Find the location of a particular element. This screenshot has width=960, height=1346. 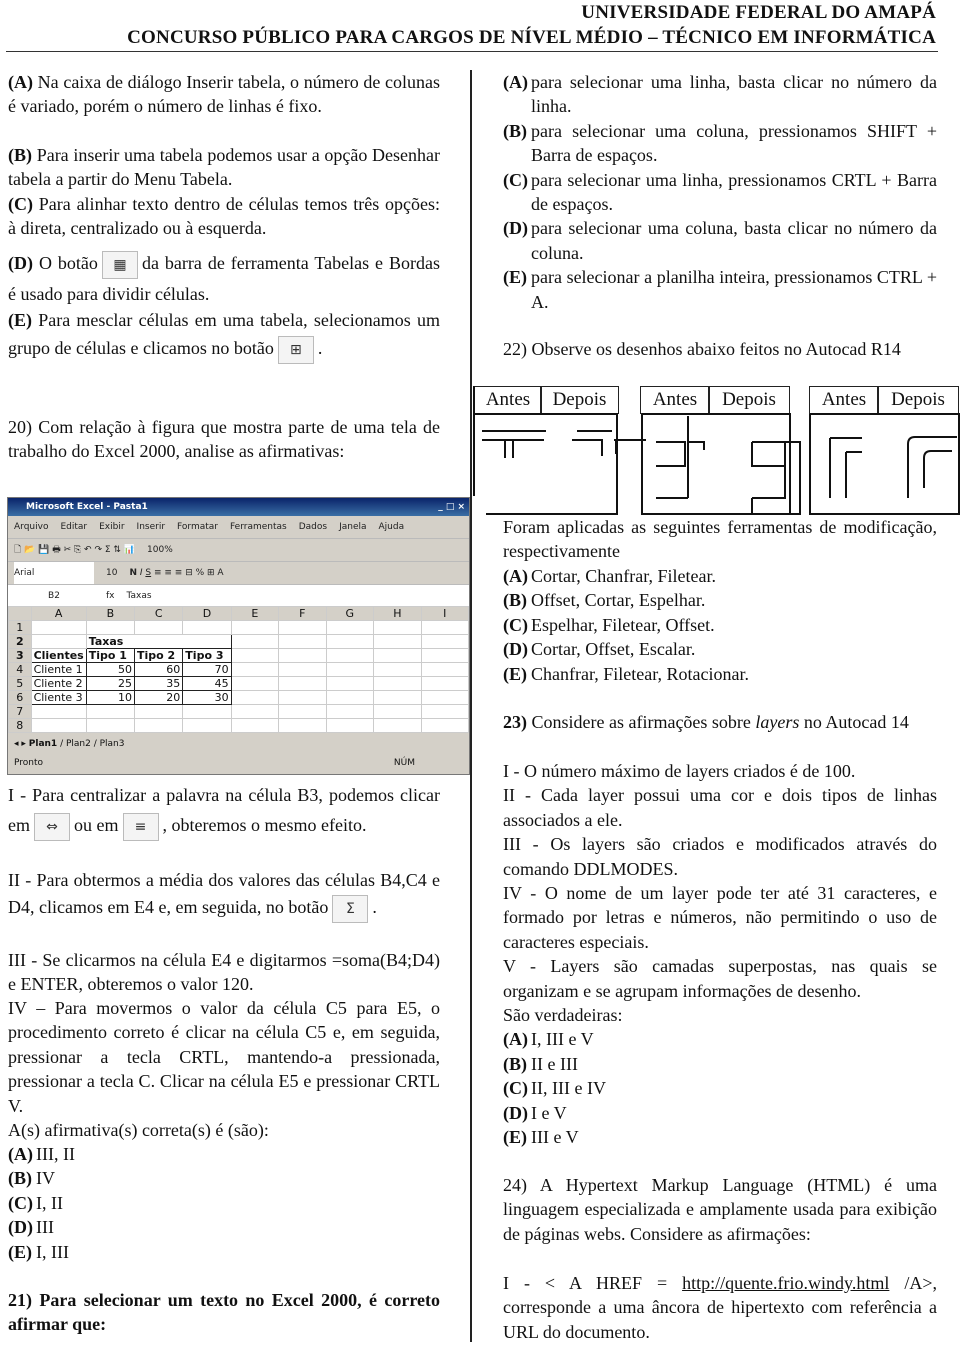

cell: 60 is located at coordinates (159, 669).